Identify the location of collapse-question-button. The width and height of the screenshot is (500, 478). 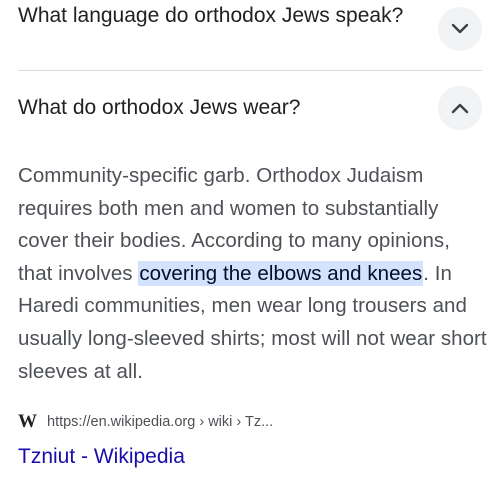
(460, 108).